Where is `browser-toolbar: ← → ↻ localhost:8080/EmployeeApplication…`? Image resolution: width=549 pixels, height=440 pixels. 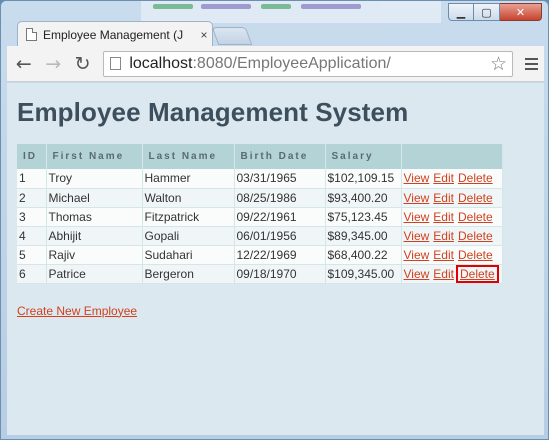 browser-toolbar: ← → ↻ localhost:8080/EmployeeApplication… is located at coordinates (275, 64).